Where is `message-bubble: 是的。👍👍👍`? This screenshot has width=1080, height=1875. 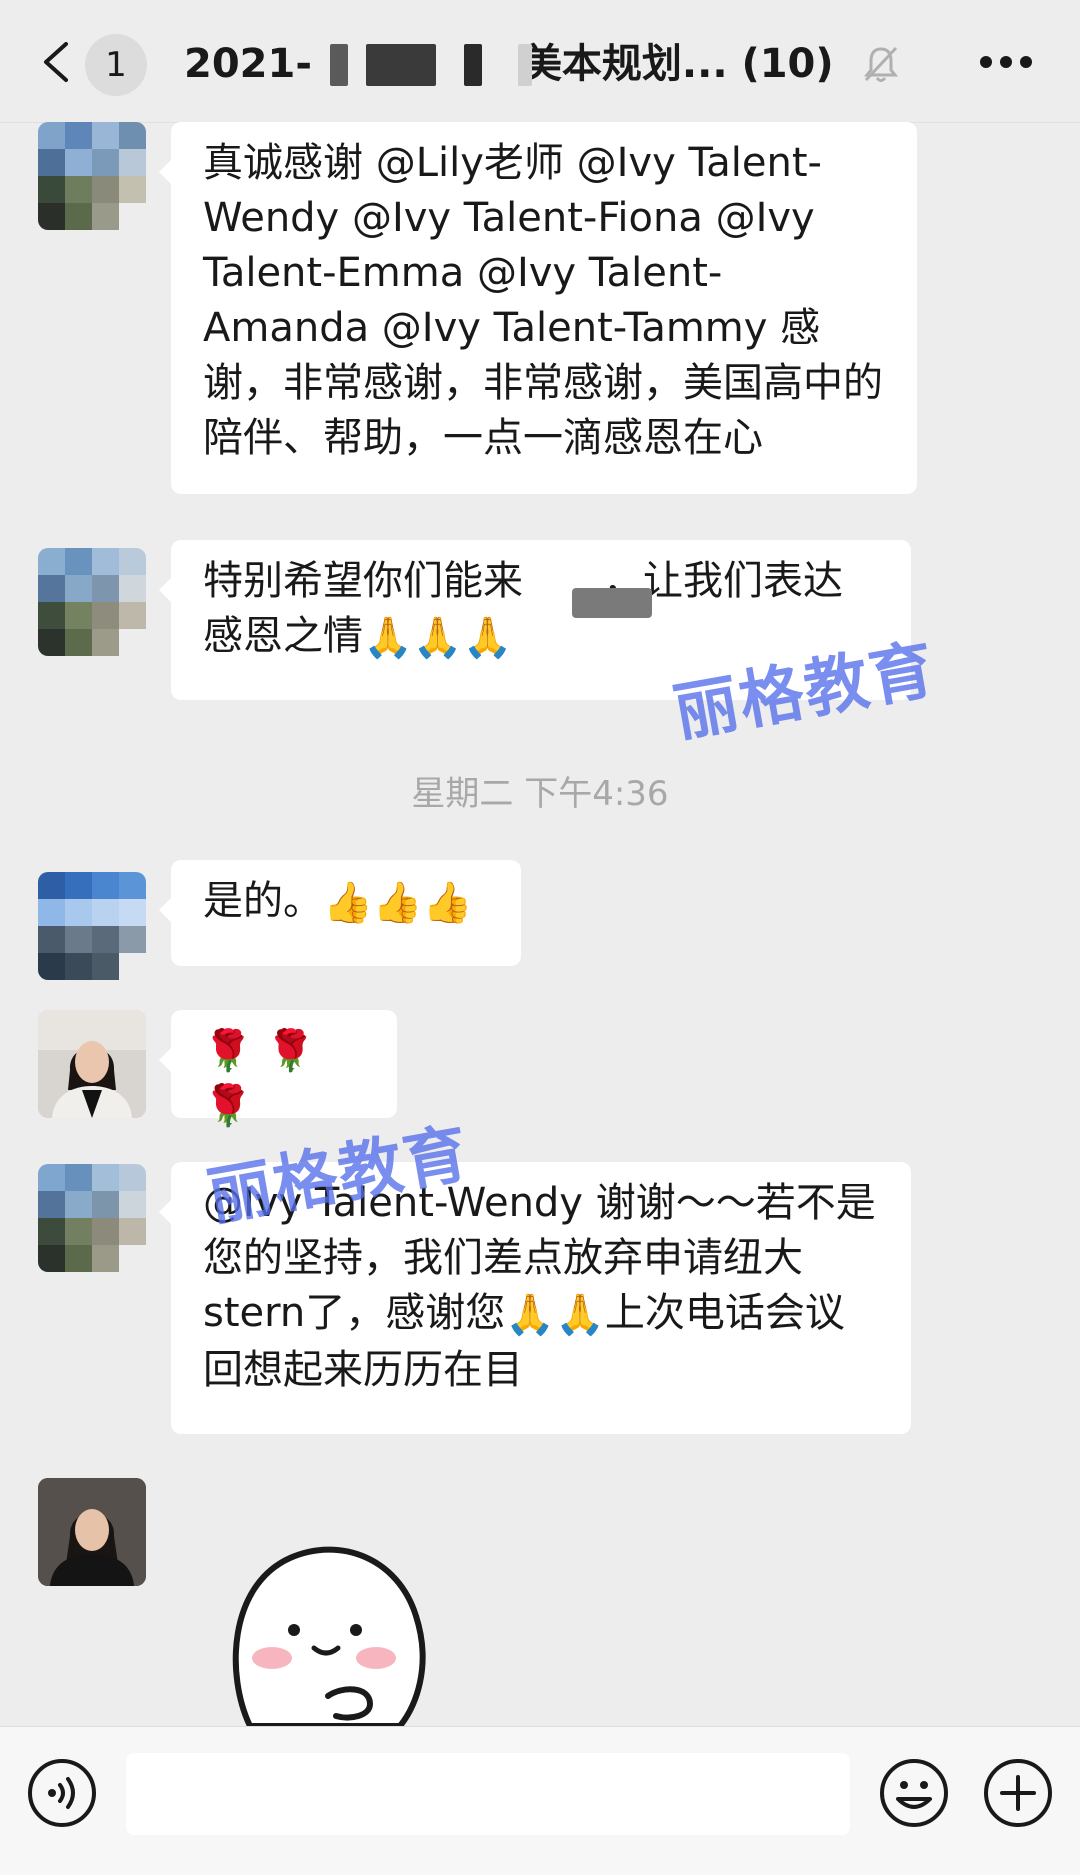 message-bubble: 是的。👍👍👍 is located at coordinates (340, 913).